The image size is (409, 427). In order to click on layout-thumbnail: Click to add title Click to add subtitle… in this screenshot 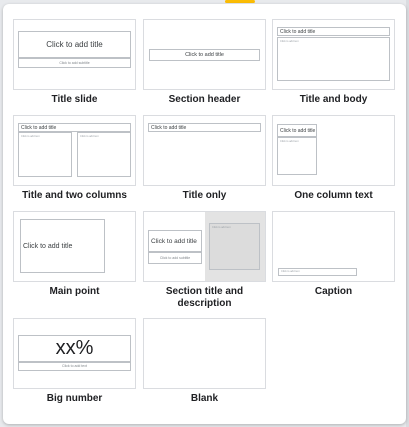, I will do `click(204, 246)`.